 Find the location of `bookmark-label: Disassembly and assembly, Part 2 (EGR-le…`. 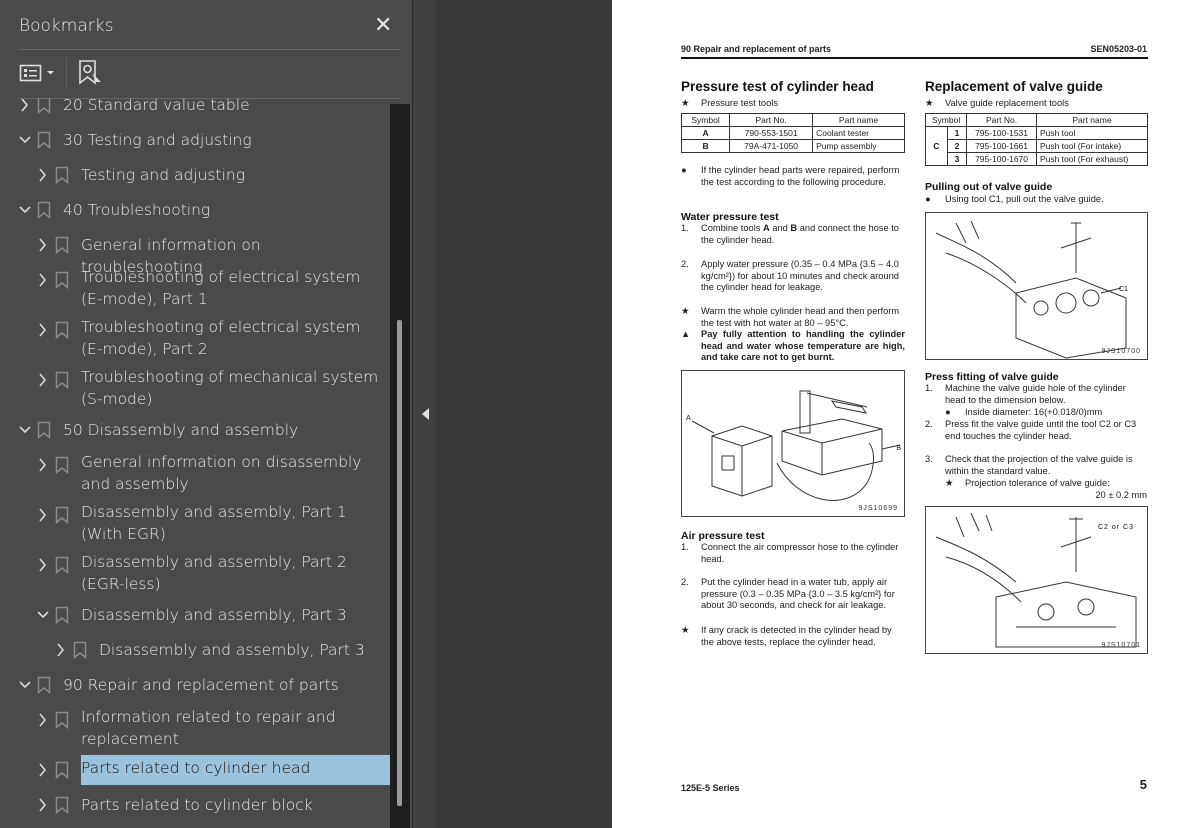

bookmark-label: Disassembly and assembly, Part 2 (EGR-le… is located at coordinates (214, 573).